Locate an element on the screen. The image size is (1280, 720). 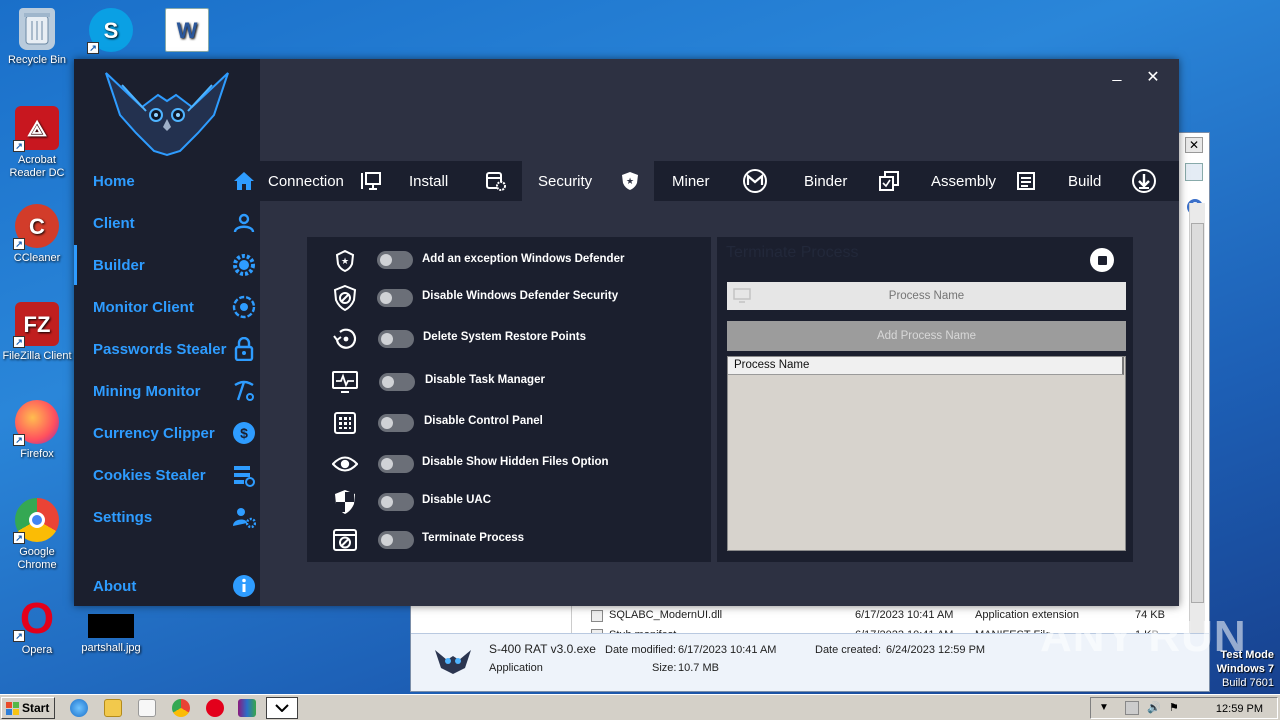
sidebar-item-passwords-stealer: Passwords Stealer is located at coordinates (167, 349).